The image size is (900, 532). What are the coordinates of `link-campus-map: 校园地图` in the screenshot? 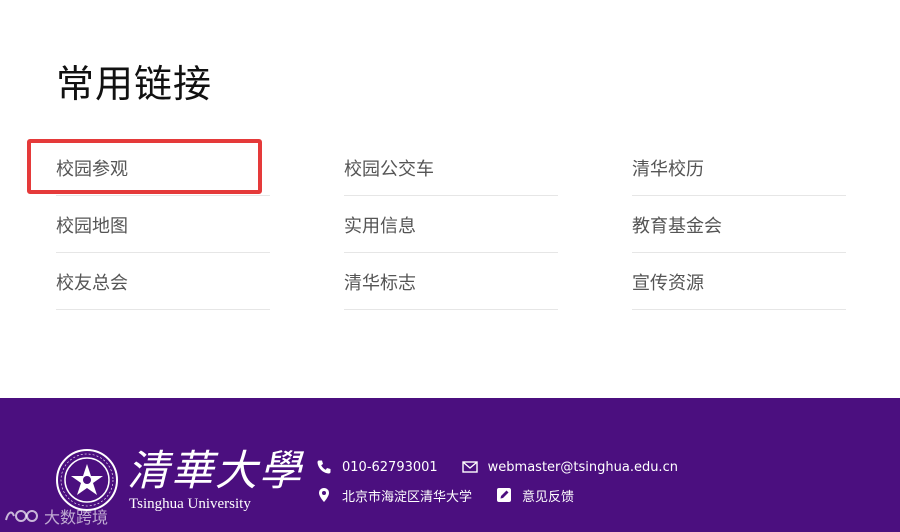 It's located at (163, 225).